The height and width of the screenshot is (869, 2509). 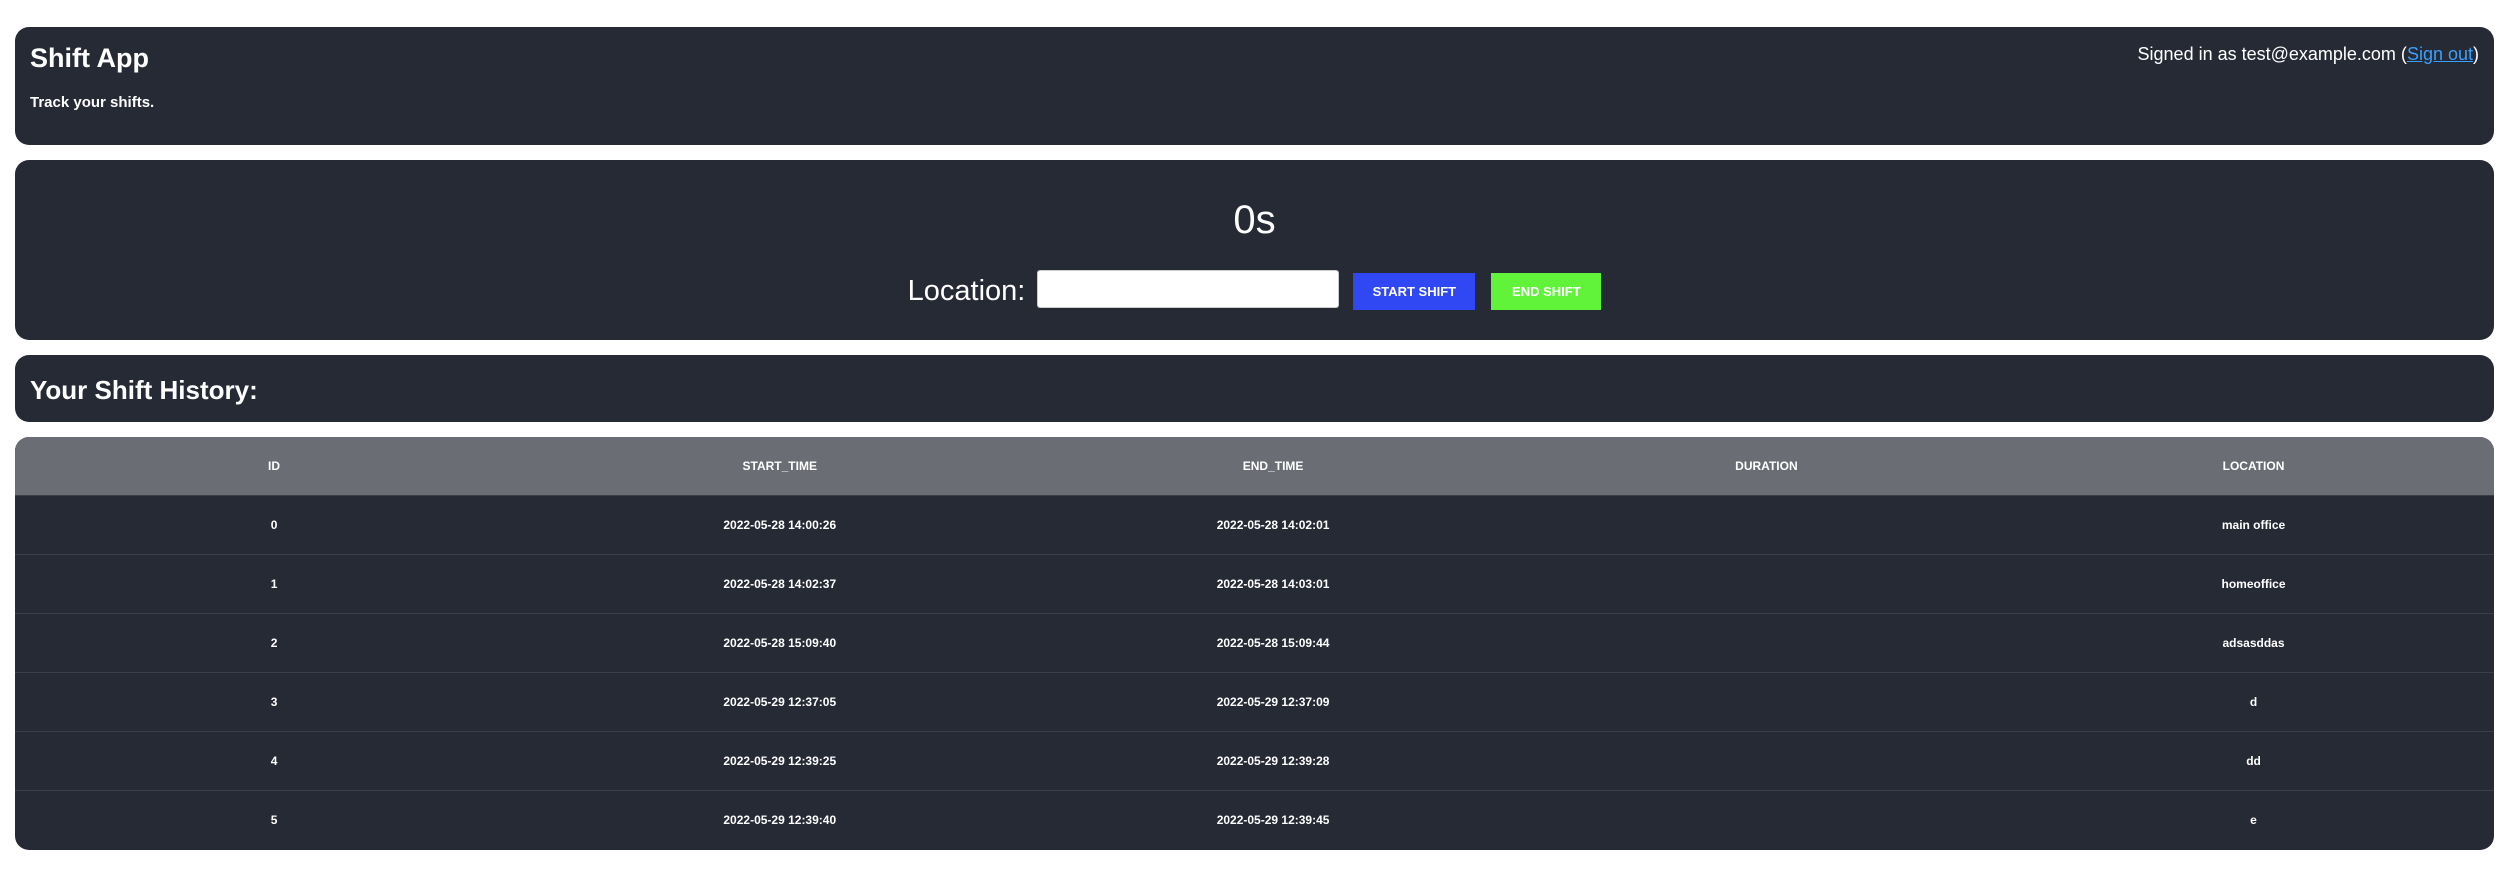 What do you see at coordinates (2253, 524) in the screenshot?
I see `cell-location: main office` at bounding box center [2253, 524].